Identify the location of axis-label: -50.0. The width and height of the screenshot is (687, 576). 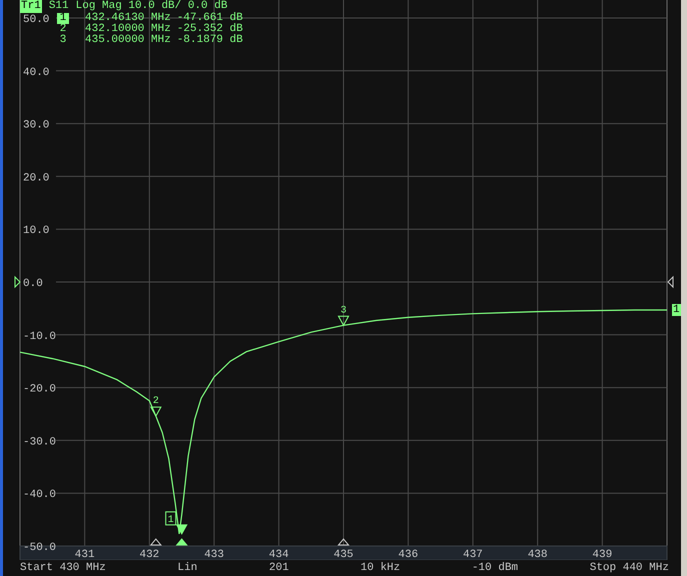
(39, 548).